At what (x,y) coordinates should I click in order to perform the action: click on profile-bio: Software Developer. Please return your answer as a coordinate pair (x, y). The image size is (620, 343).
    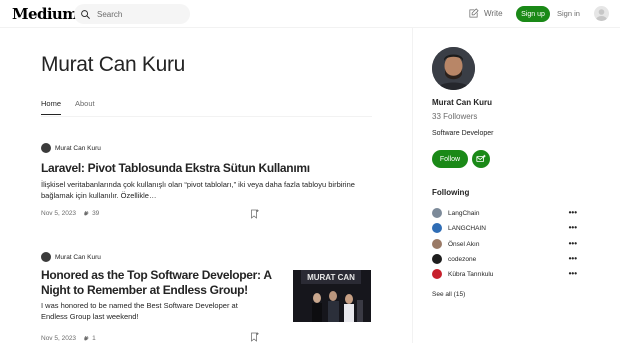
    Looking at the image, I should click on (463, 133).